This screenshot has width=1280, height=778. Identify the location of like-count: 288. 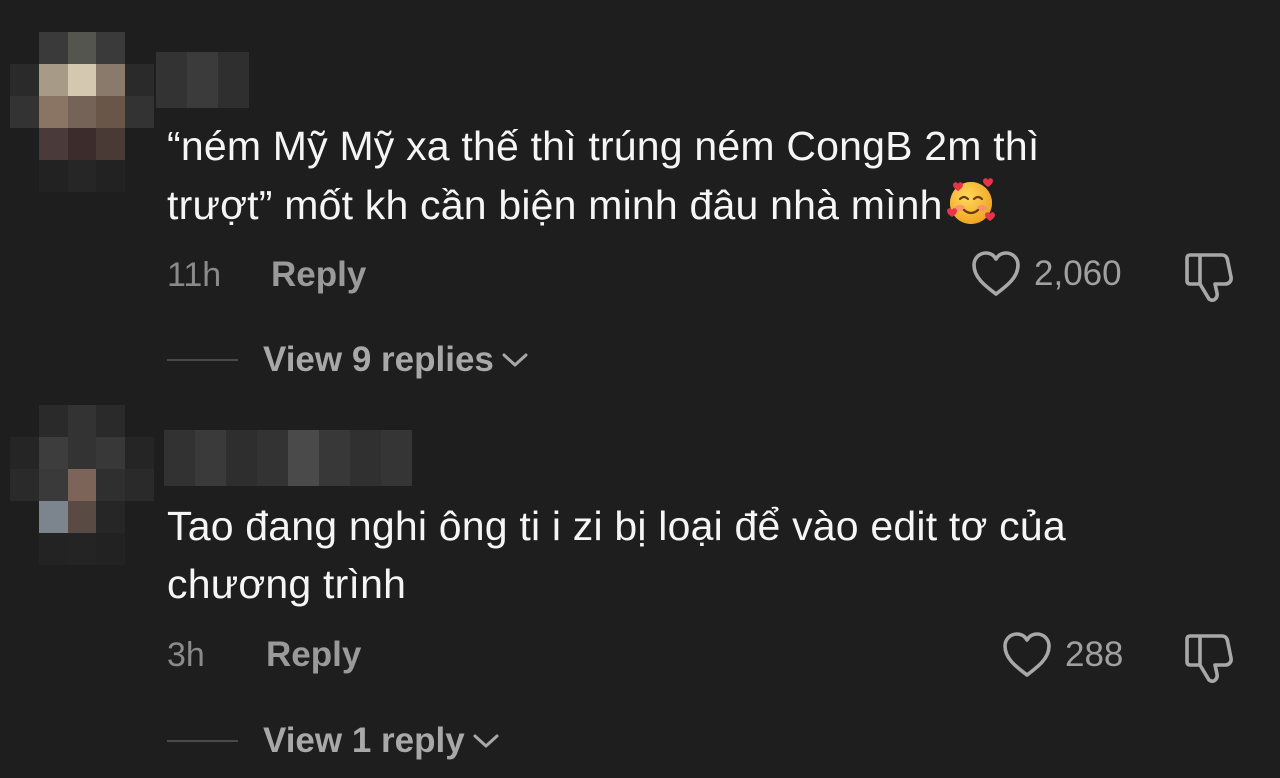
(1094, 654).